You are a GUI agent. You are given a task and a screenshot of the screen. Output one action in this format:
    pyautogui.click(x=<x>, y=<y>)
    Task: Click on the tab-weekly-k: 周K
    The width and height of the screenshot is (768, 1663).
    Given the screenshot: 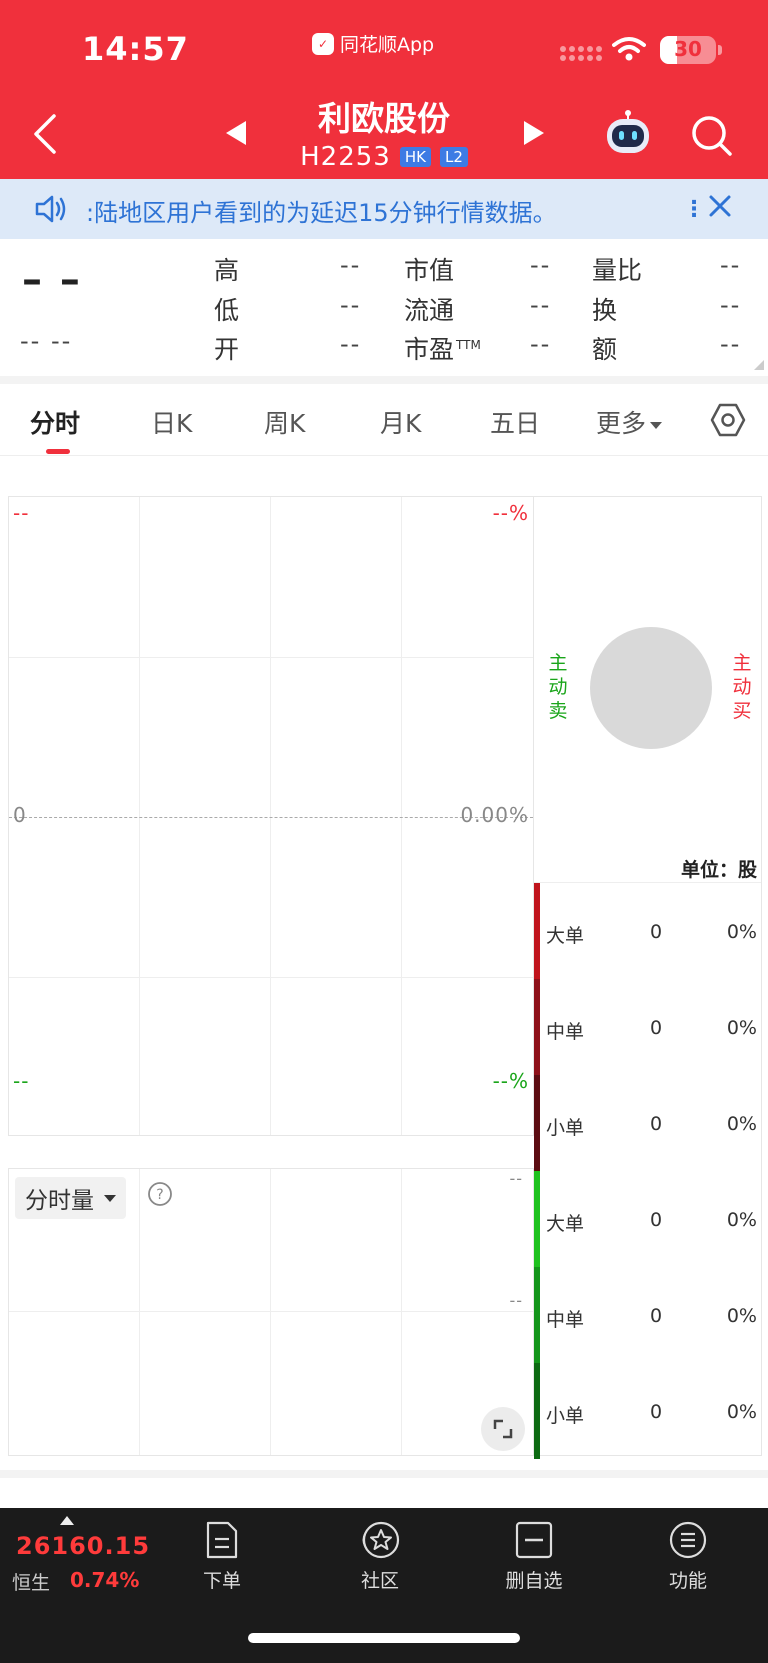 What is the action you would take?
    pyautogui.click(x=284, y=422)
    